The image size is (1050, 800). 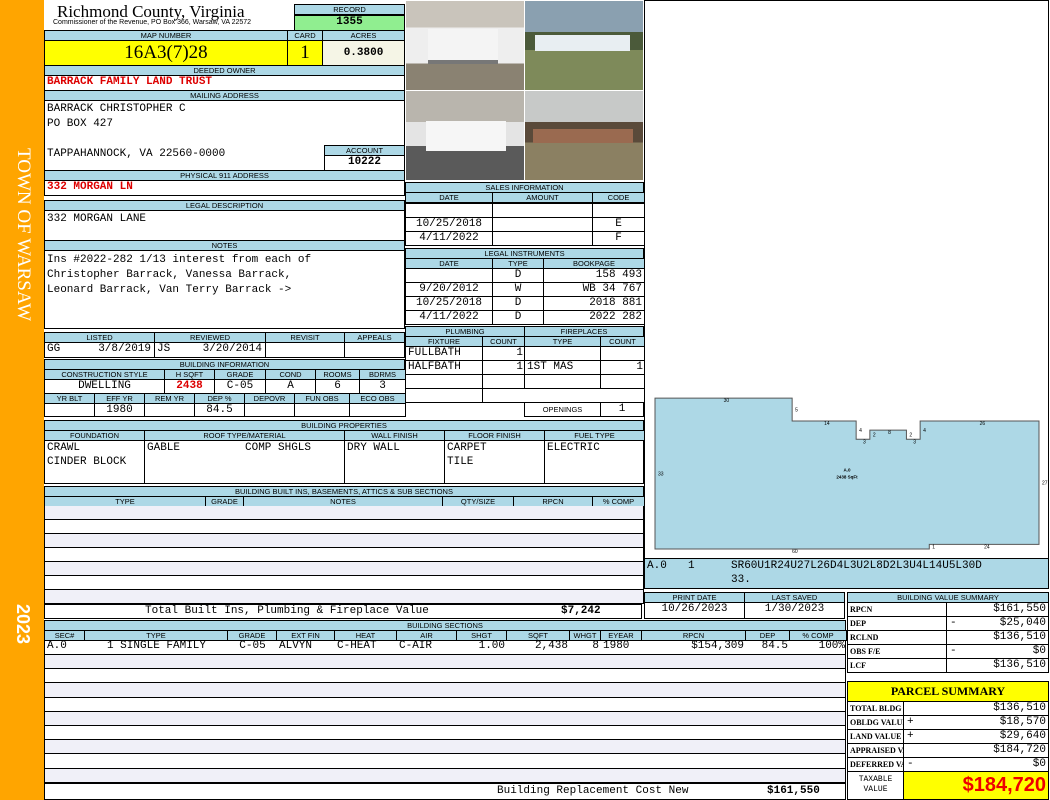 What do you see at coordinates (691, 566) in the screenshot?
I see `sketch-count: 1` at bounding box center [691, 566].